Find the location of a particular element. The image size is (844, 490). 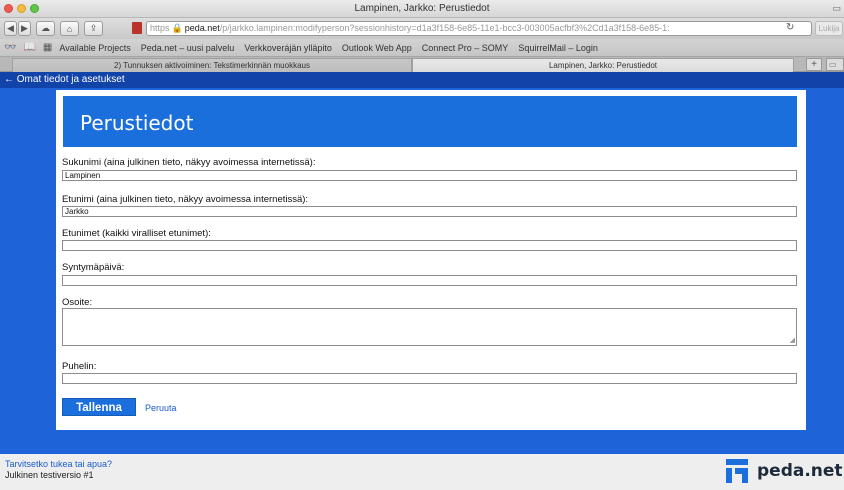

save-button: Tallenna is located at coordinates (99, 407).